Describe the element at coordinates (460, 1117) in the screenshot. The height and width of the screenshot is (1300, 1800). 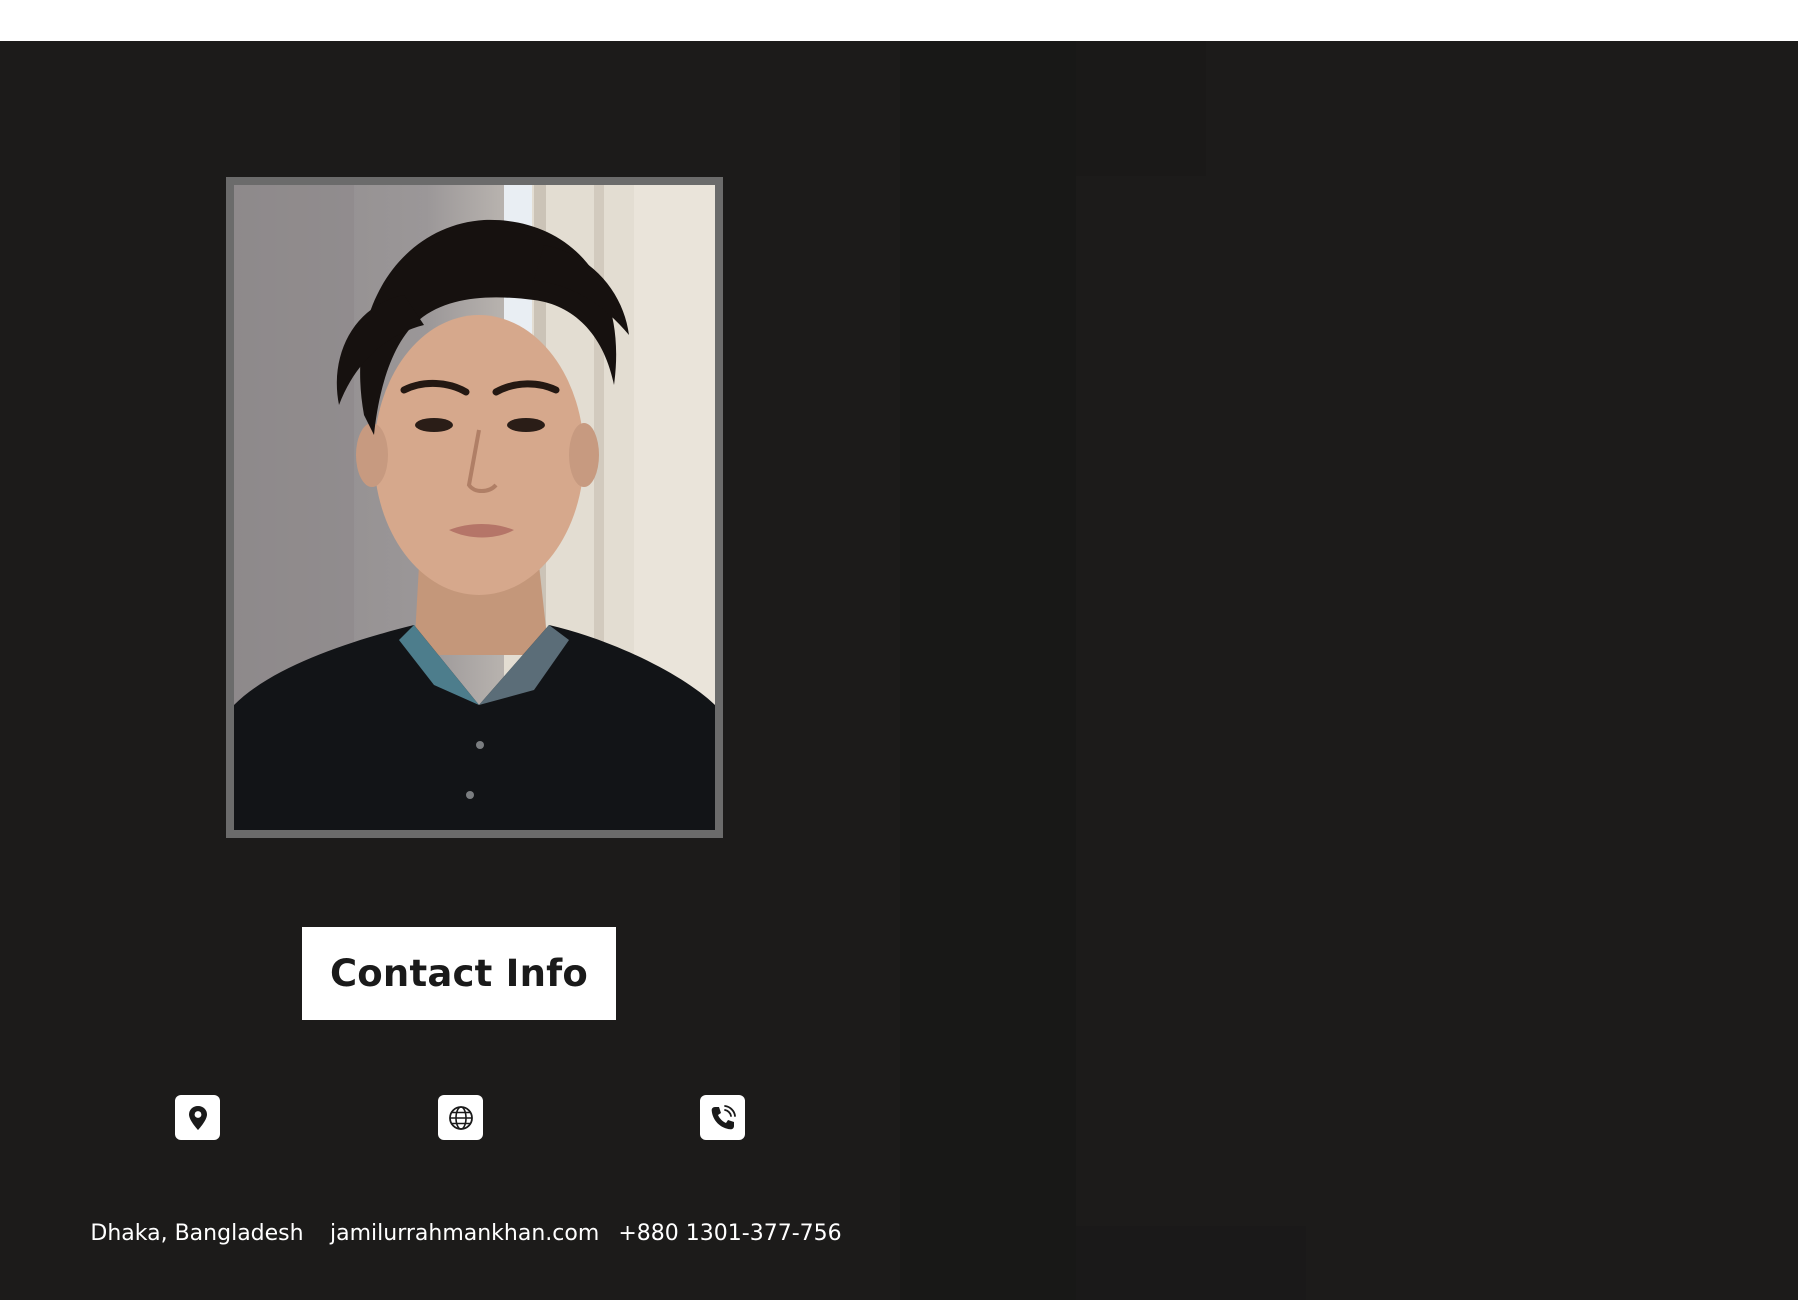
I see `globe-icon` at that location.